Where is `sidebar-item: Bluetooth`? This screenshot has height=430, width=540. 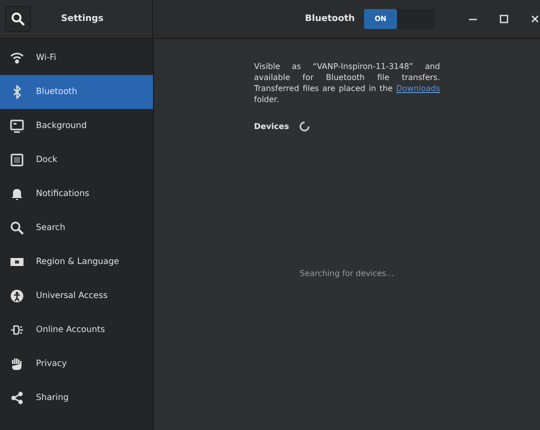
sidebar-item: Bluetooth is located at coordinates (76, 92).